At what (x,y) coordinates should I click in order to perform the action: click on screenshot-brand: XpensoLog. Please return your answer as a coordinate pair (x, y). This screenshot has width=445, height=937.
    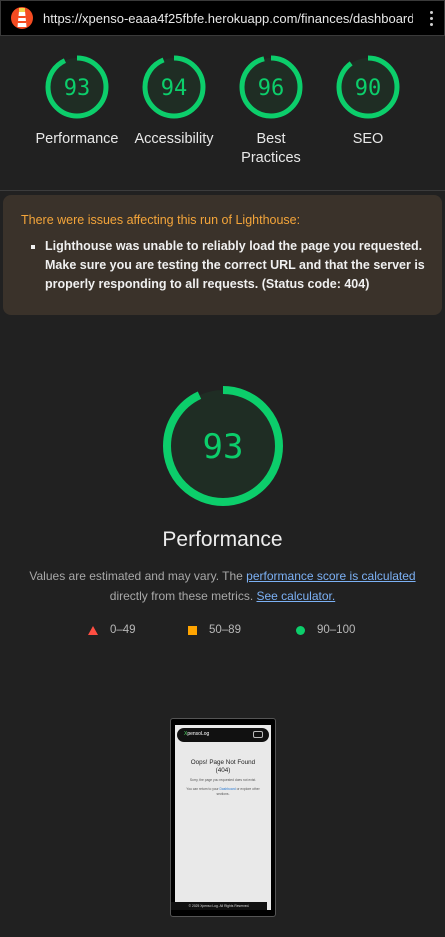
    Looking at the image, I should click on (196, 734).